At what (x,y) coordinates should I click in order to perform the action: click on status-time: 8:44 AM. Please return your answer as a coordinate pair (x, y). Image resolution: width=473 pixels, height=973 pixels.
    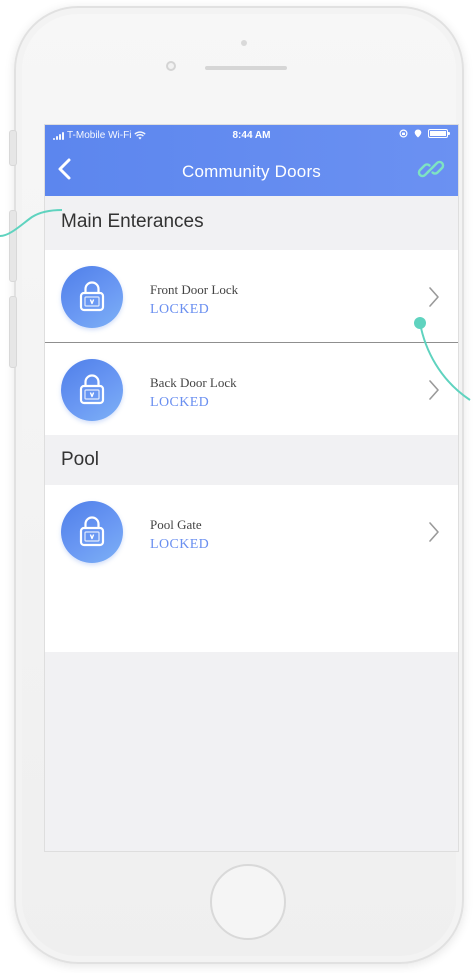
    Looking at the image, I should click on (251, 135).